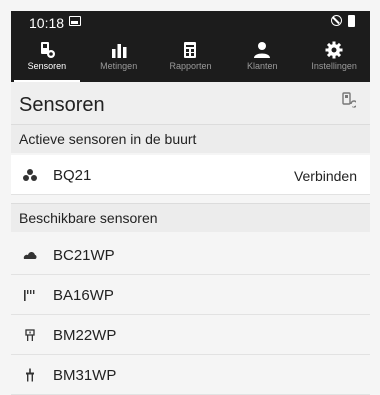 The height and width of the screenshot is (395, 380). Describe the element at coordinates (336, 20) in the screenshot. I see `do-not-disturb-icon` at that location.